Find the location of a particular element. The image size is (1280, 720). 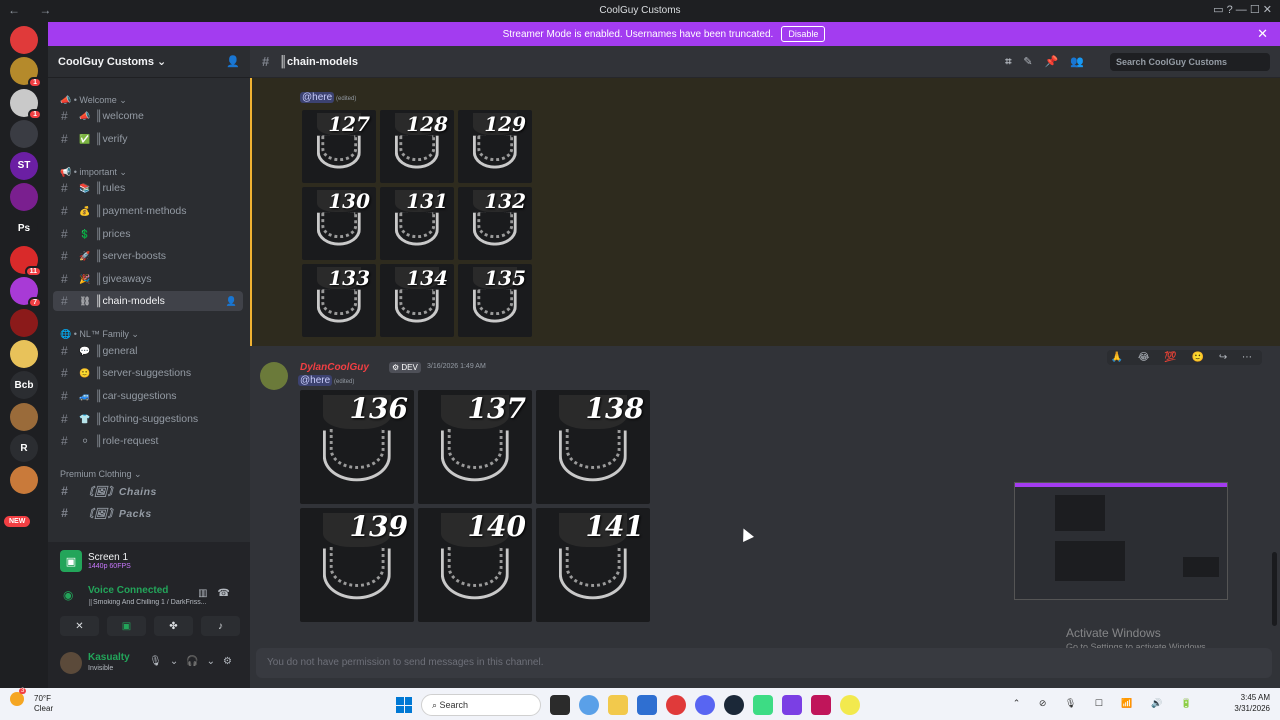

server-icon: 11 is located at coordinates (26, 261).